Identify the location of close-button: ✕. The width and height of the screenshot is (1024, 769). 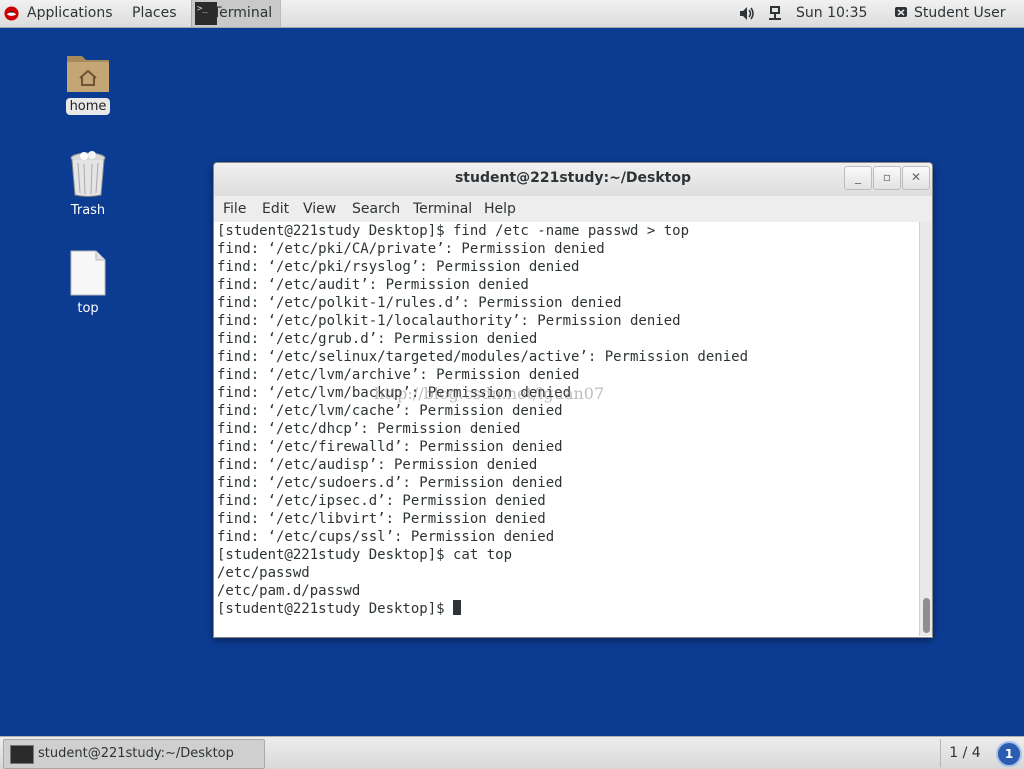
(916, 178).